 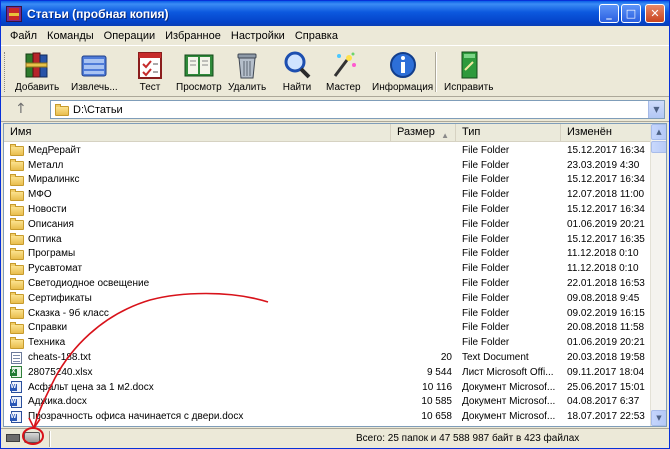 What do you see at coordinates (655, 13) in the screenshot?
I see `close-button: ✕` at bounding box center [655, 13].